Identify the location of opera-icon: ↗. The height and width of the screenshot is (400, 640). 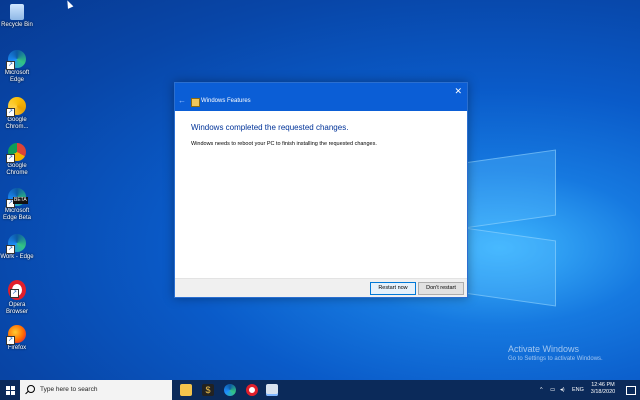
(17, 290).